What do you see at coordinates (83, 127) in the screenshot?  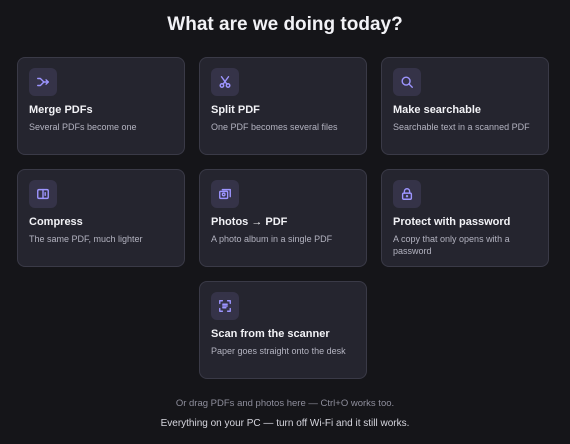 I see `card-description: Several PDFs become one` at bounding box center [83, 127].